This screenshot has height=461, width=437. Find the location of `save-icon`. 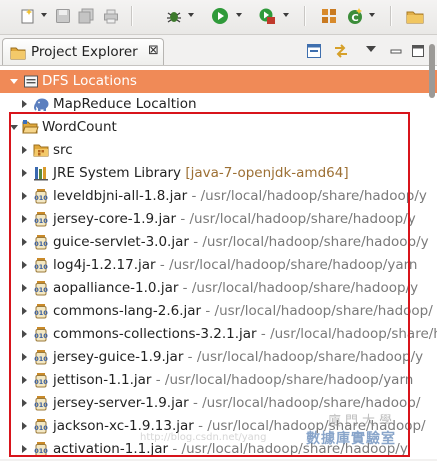

save-icon is located at coordinates (63, 16).